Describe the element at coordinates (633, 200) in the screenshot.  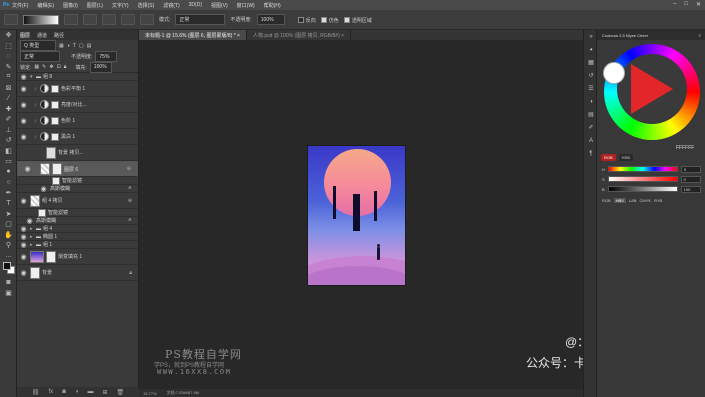
I see `space-tab-lab: LAB` at that location.